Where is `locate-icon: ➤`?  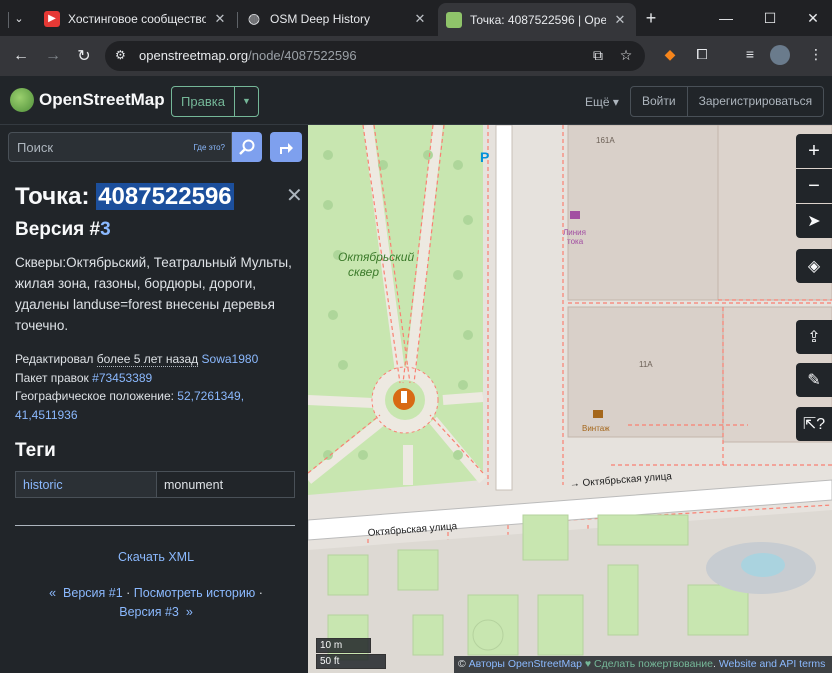 locate-icon: ➤ is located at coordinates (814, 221).